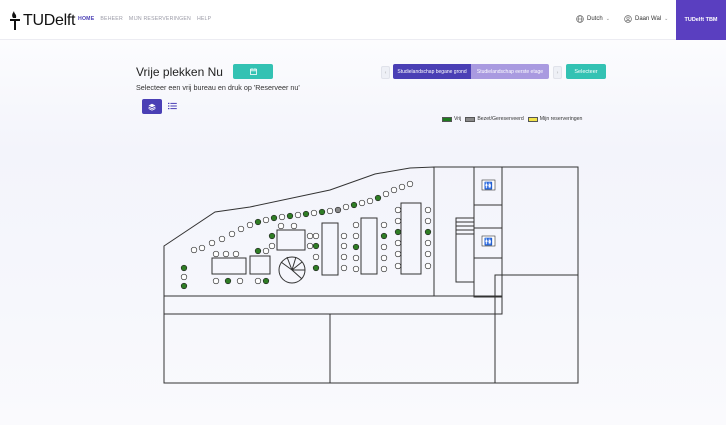 The width and height of the screenshot is (726, 425). I want to click on lower-room-middle, so click(412, 348).